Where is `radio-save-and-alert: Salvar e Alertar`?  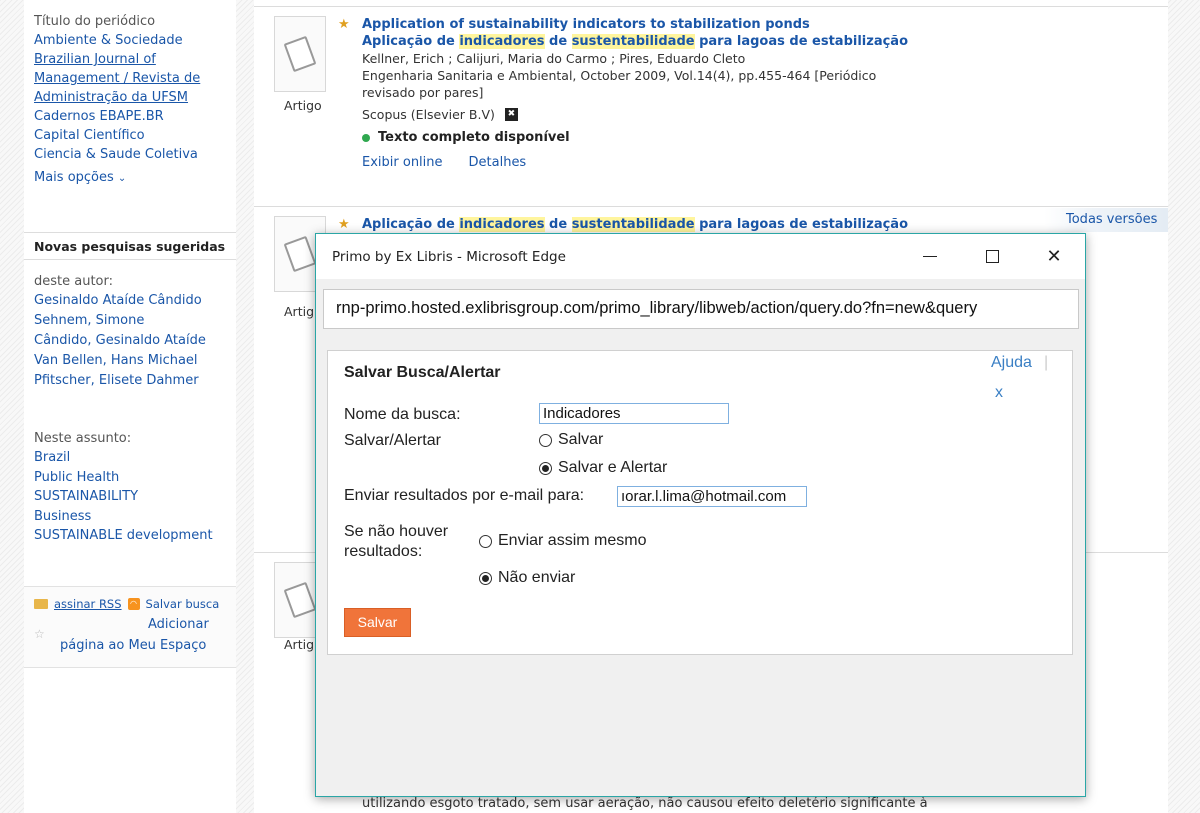
radio-save-and-alert: Salvar e Alertar is located at coordinates (603, 468).